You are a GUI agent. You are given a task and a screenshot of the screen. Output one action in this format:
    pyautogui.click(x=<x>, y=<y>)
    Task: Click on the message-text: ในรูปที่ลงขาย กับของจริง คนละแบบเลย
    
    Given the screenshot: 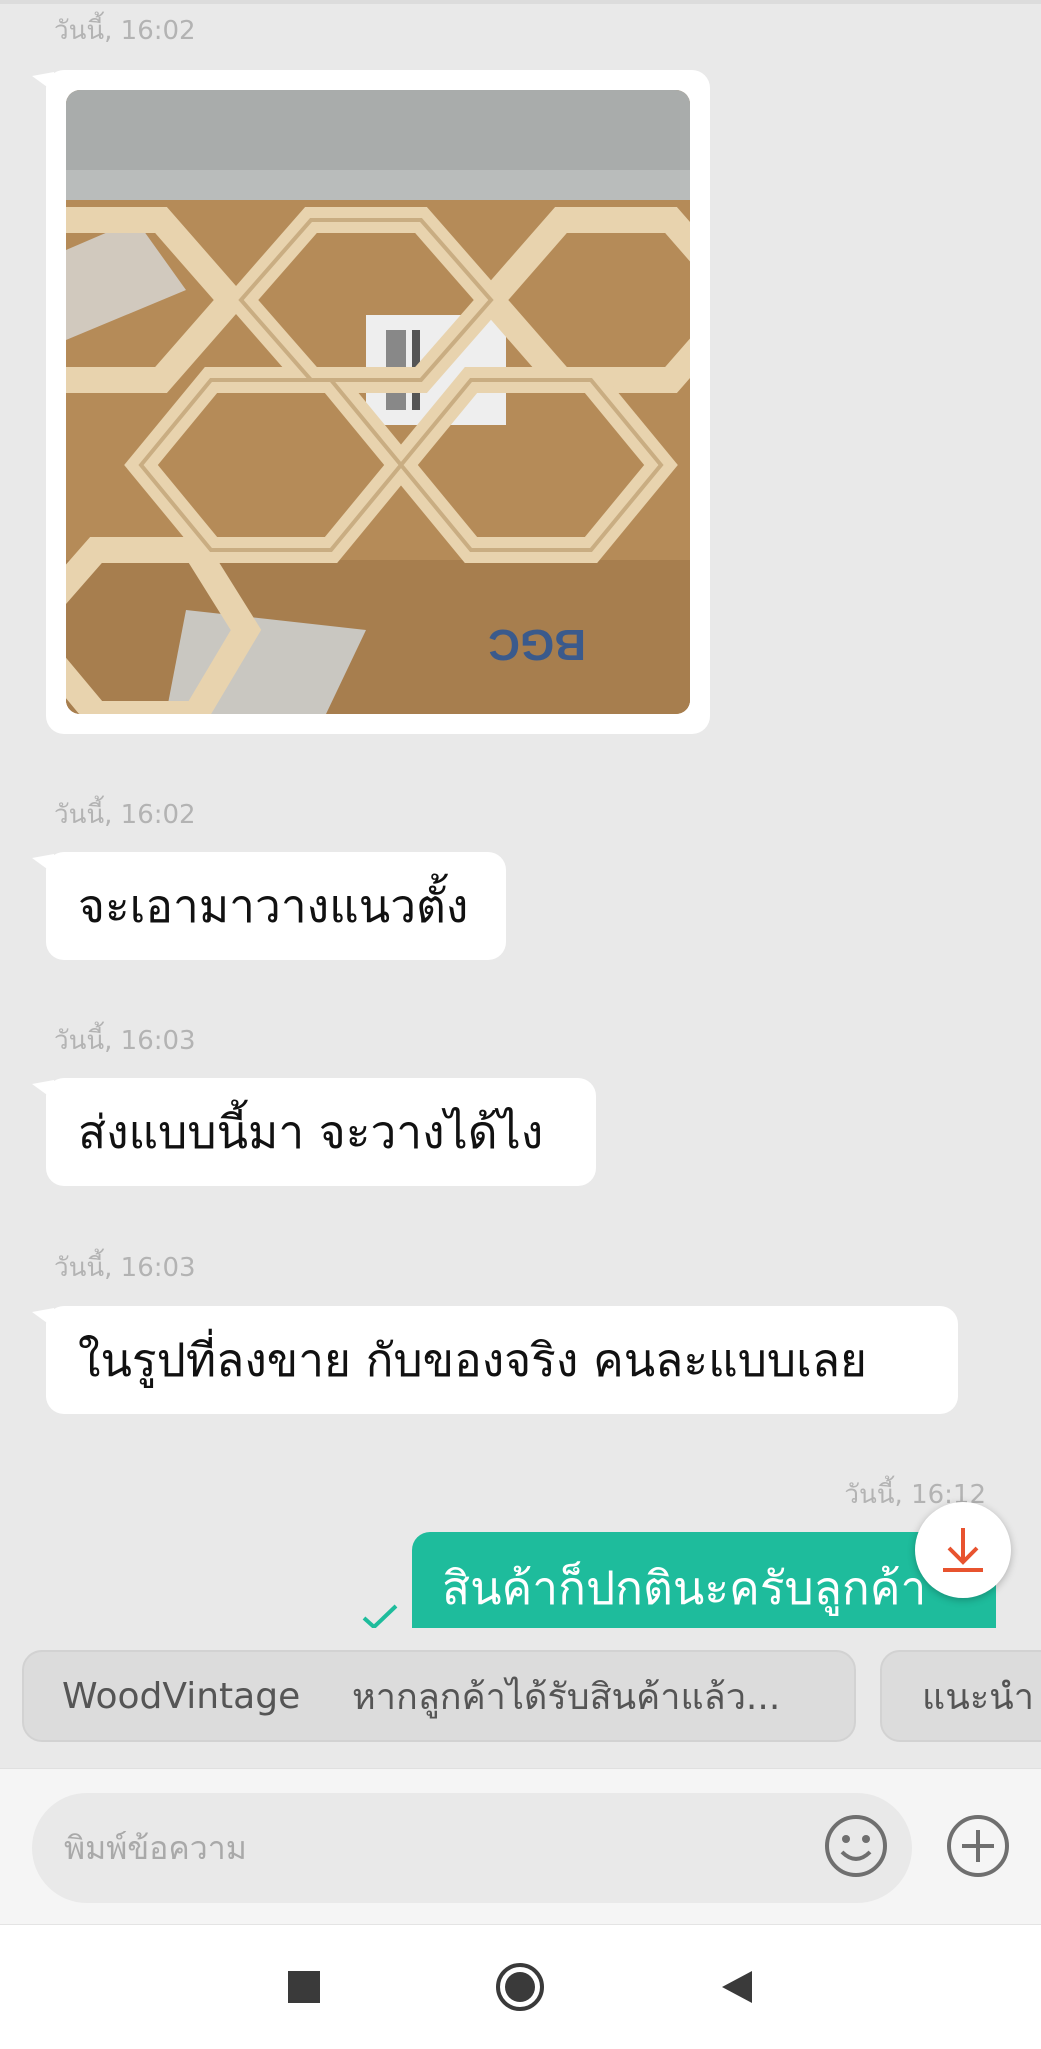 What is the action you would take?
    pyautogui.click(x=472, y=1359)
    